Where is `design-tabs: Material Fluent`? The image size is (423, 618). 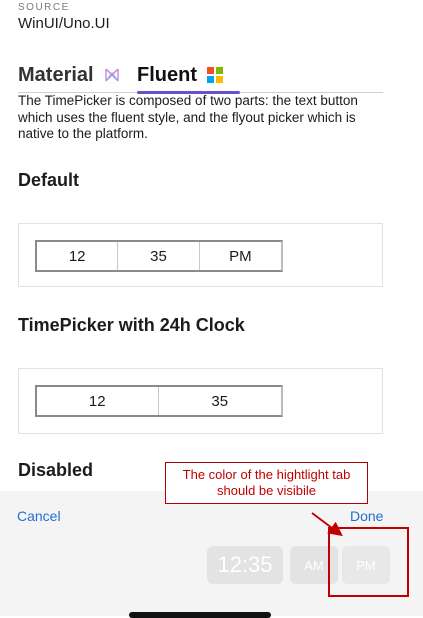
design-tabs: Material Fluent is located at coordinates (200, 76).